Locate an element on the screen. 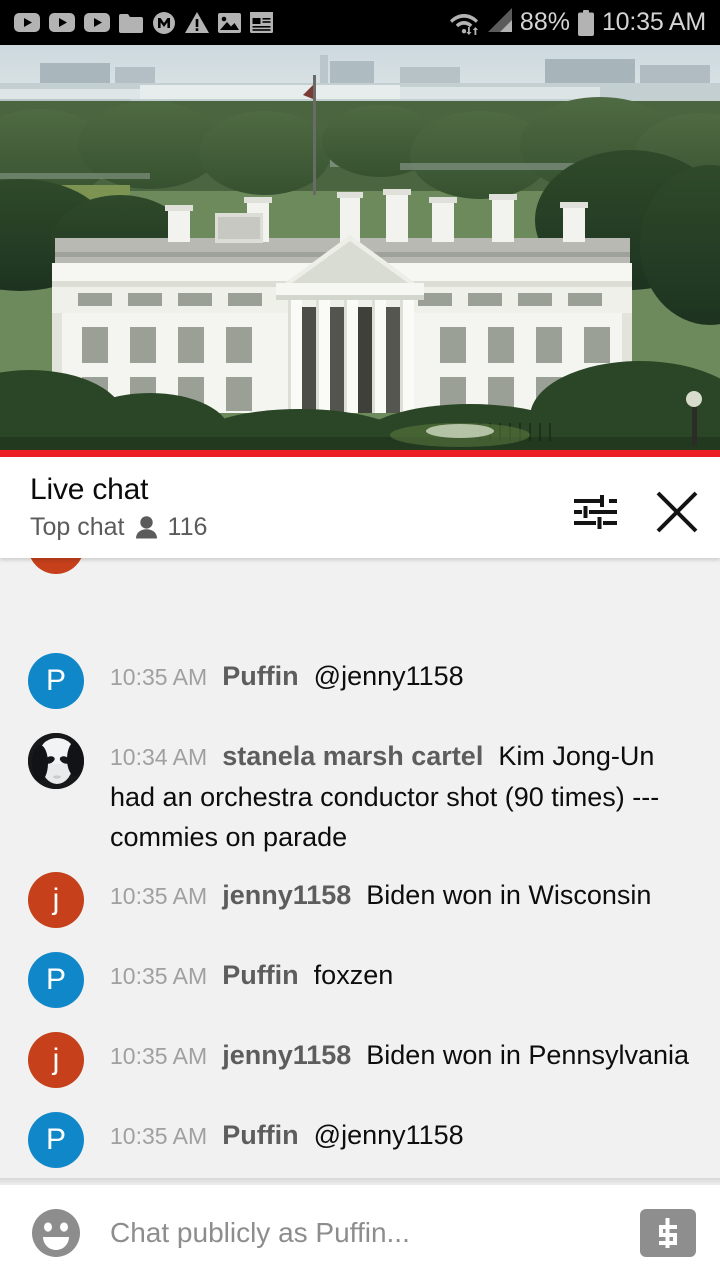 Image resolution: width=720 pixels, height=1280 pixels. chat-mode-row: Top chat 116 is located at coordinates (301, 527).